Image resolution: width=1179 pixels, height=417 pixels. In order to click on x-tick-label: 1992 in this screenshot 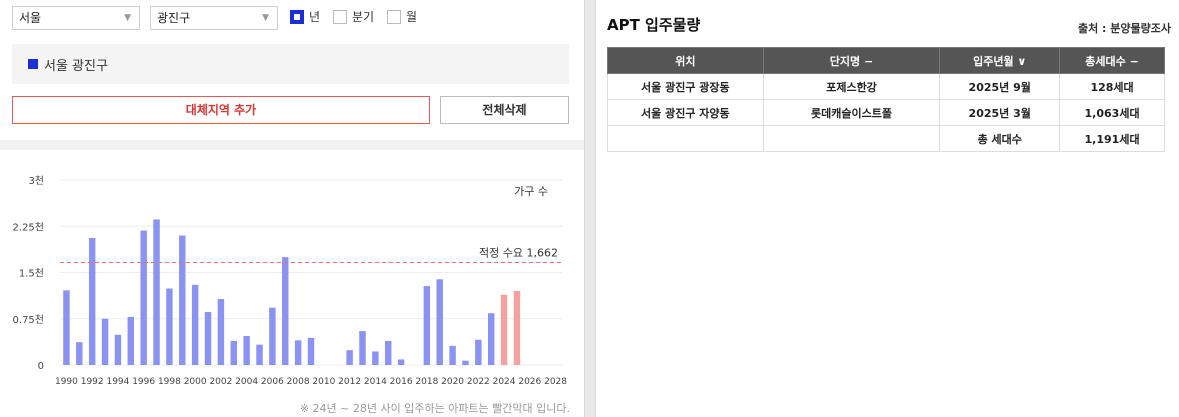, I will do `click(92, 382)`.